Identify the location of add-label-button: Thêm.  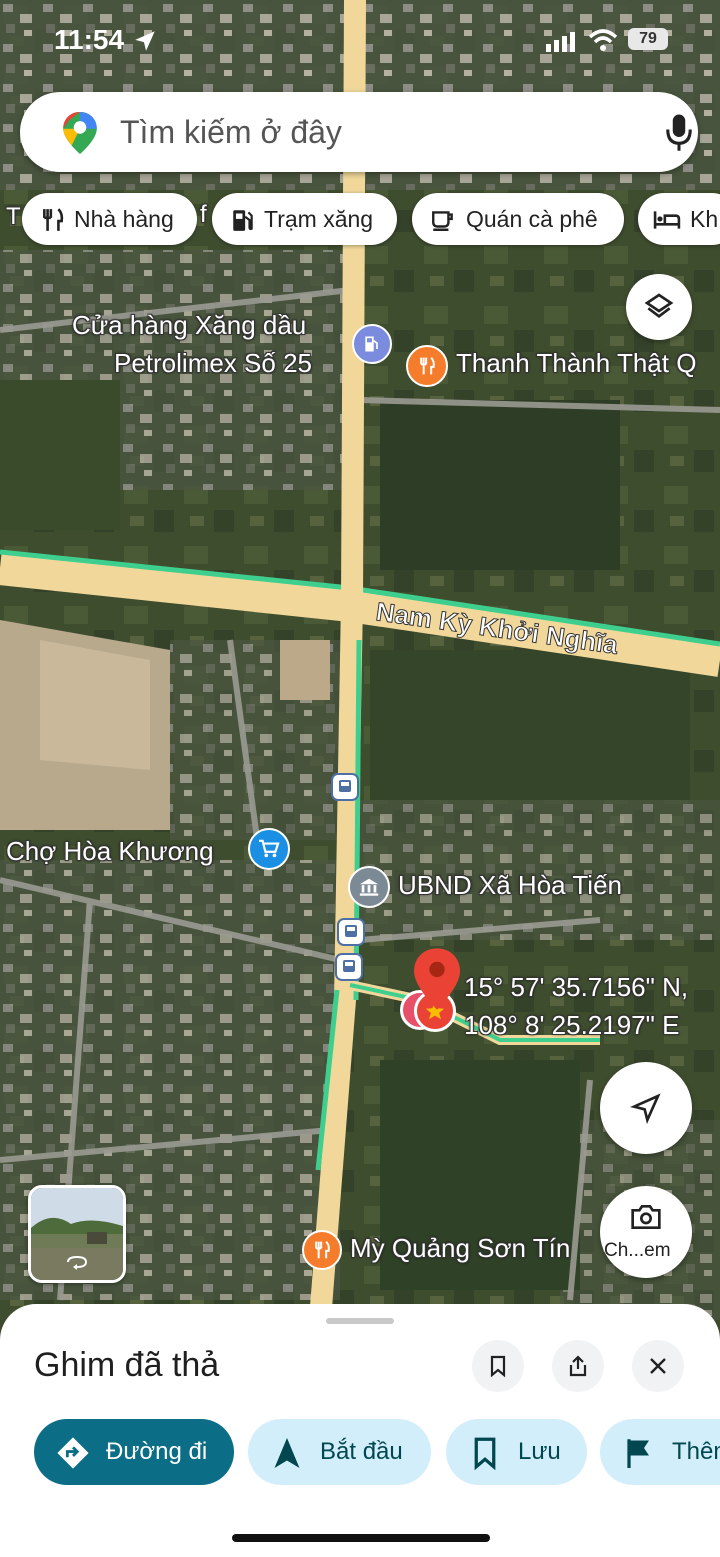
(660, 1452).